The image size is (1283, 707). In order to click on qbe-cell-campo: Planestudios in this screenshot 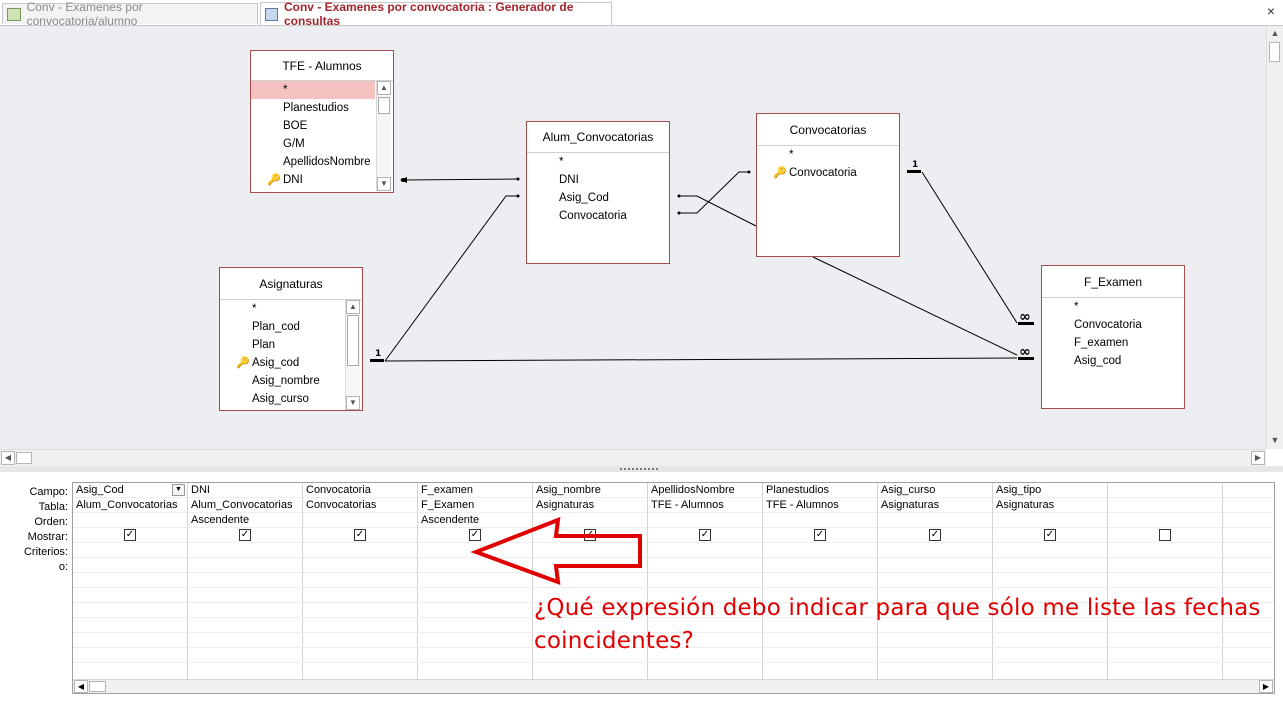, I will do `click(820, 490)`.